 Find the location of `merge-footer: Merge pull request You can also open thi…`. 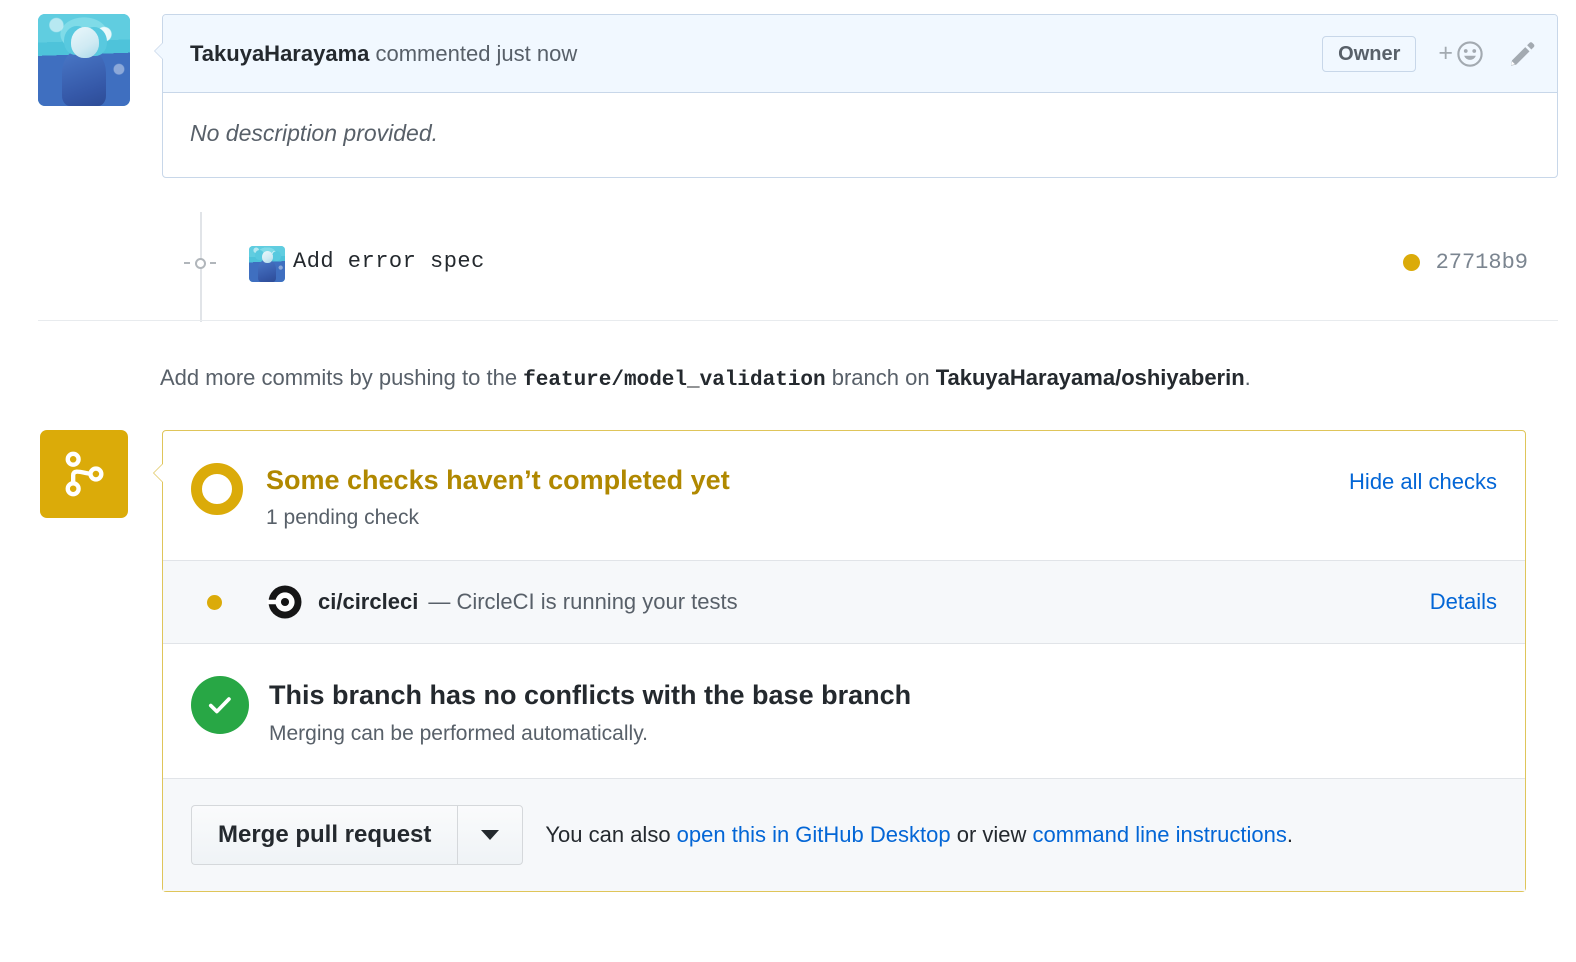

merge-footer: Merge pull request You can also open thi… is located at coordinates (844, 835).